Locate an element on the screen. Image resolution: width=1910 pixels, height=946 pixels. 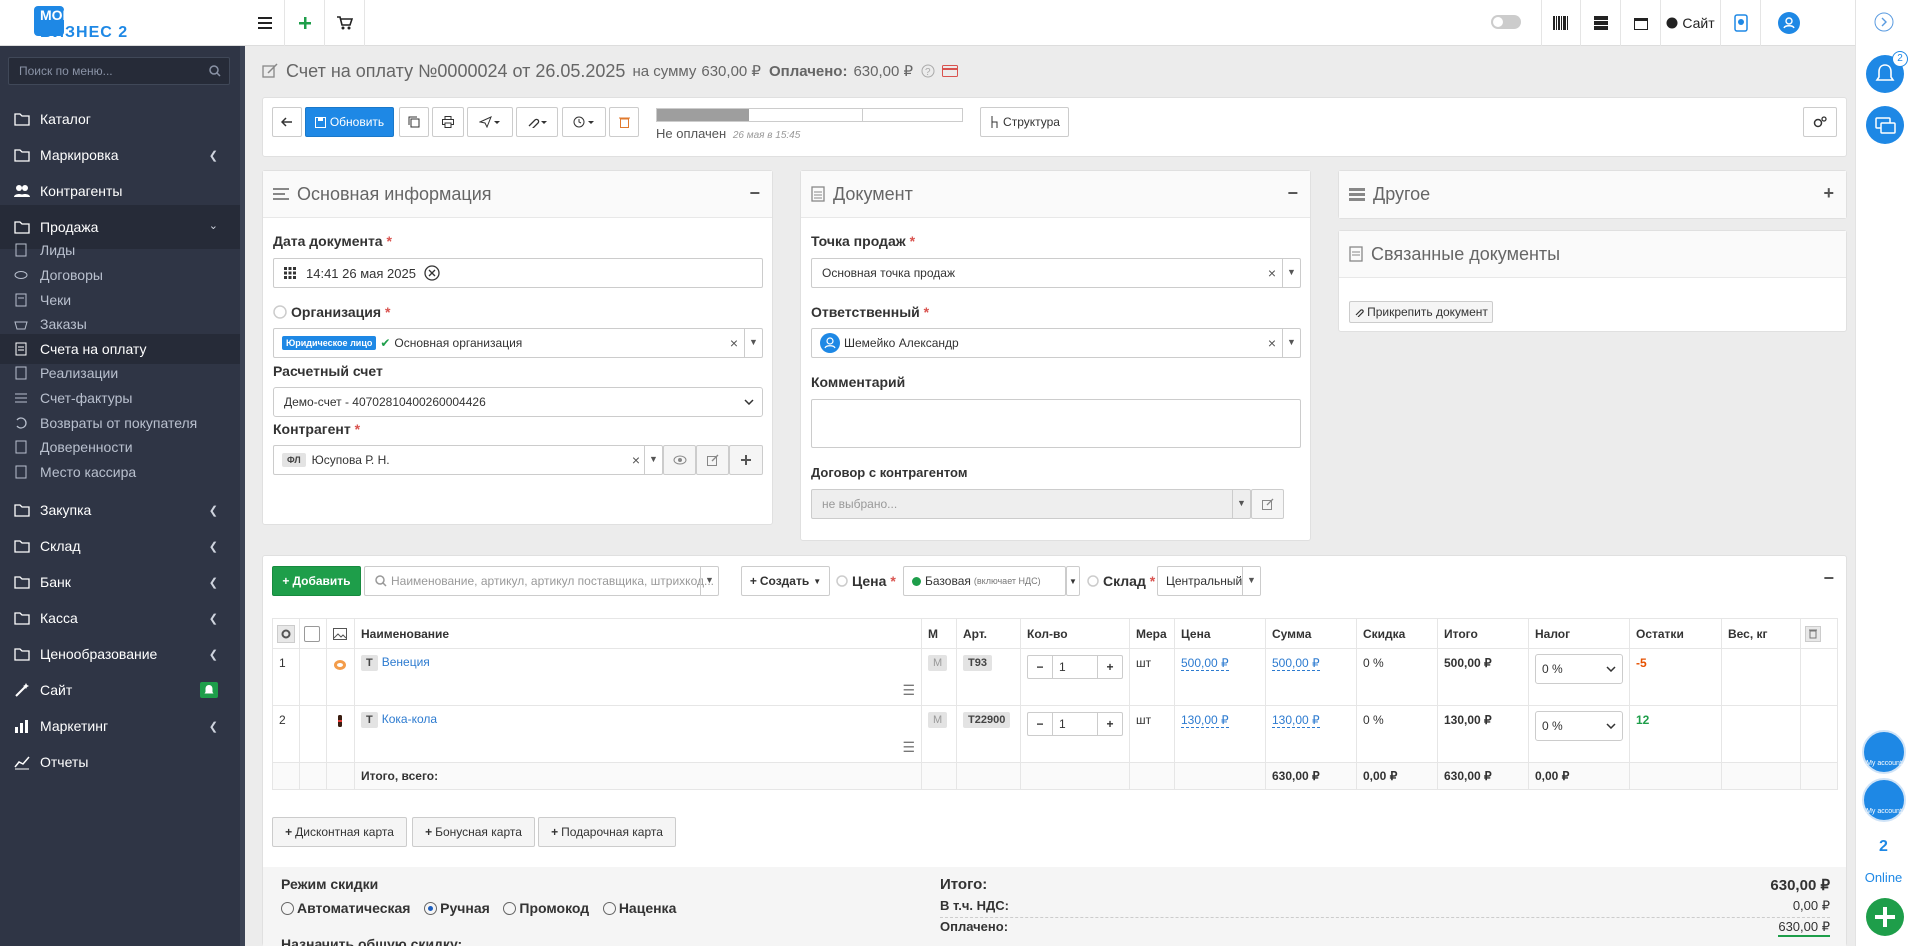
attach-dropdown-button is located at coordinates (537, 122).